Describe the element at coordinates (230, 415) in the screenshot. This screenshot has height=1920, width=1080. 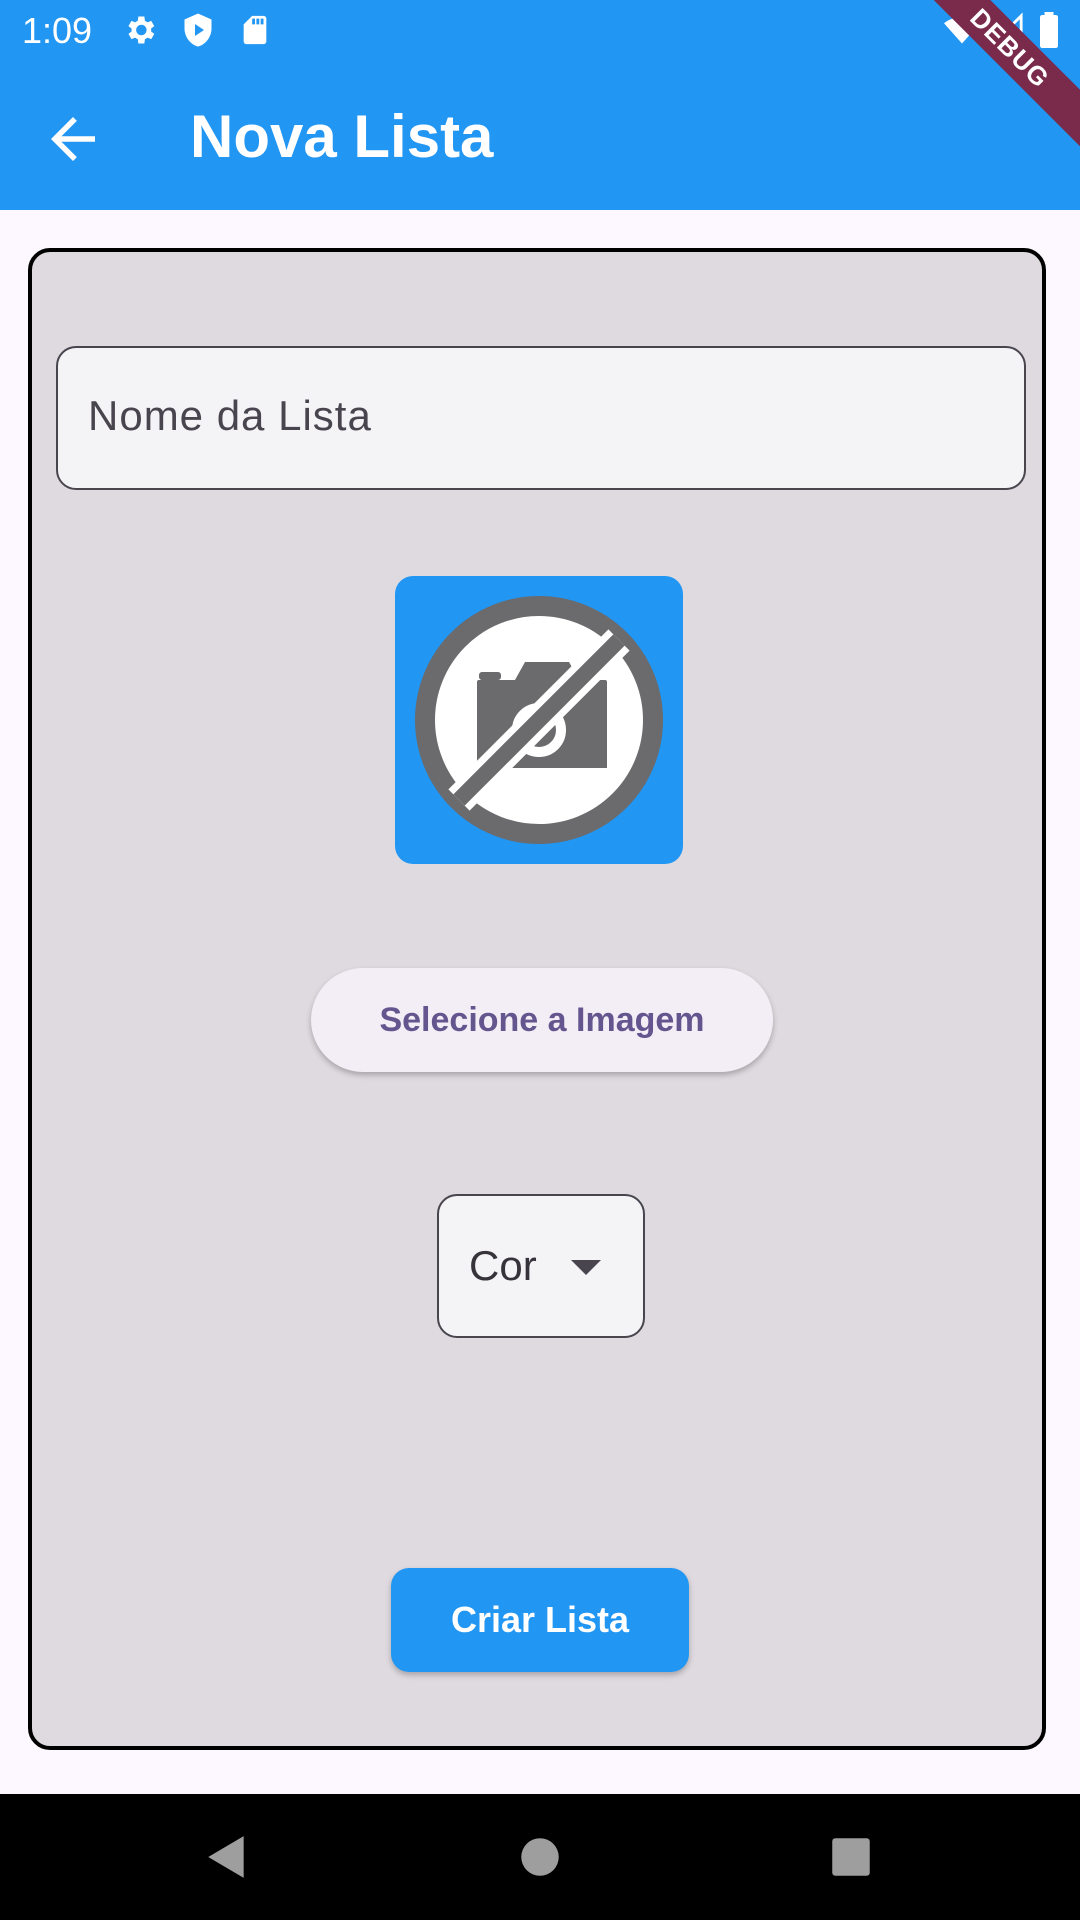
I see `list-name-placeholder: Nome da Lista` at that location.